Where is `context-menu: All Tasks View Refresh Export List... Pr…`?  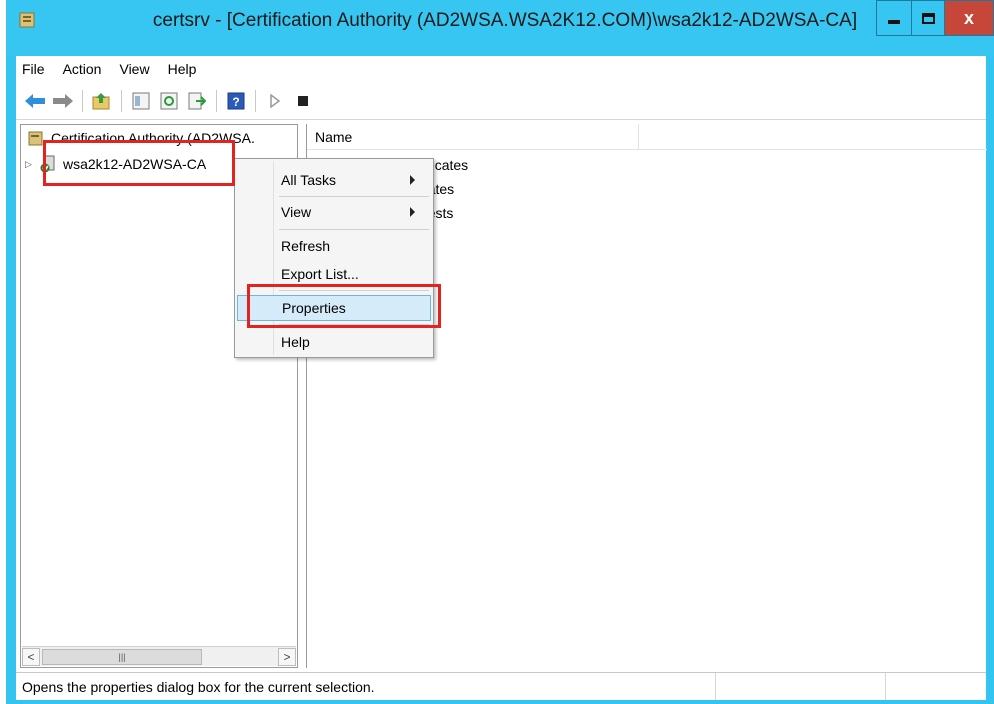
context-menu: All Tasks View Refresh Export List... Pr… is located at coordinates (334, 258).